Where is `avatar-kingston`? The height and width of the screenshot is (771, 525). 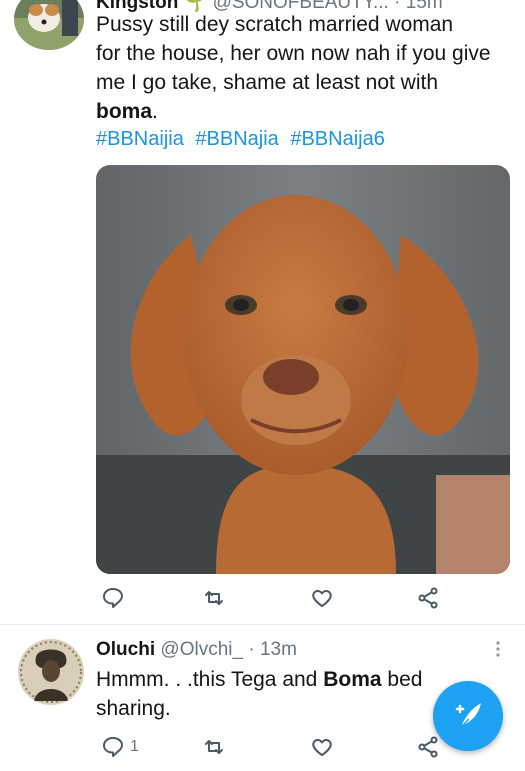
avatar-kingston is located at coordinates (49, 25).